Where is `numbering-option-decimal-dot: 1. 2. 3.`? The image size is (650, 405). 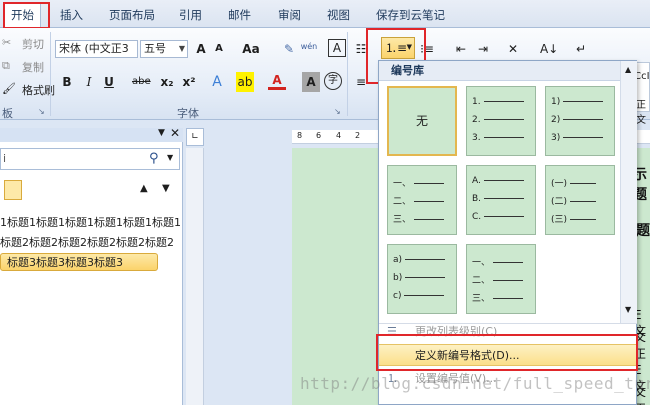
numbering-option-decimal-dot: 1. 2. 3. is located at coordinates (501, 121).